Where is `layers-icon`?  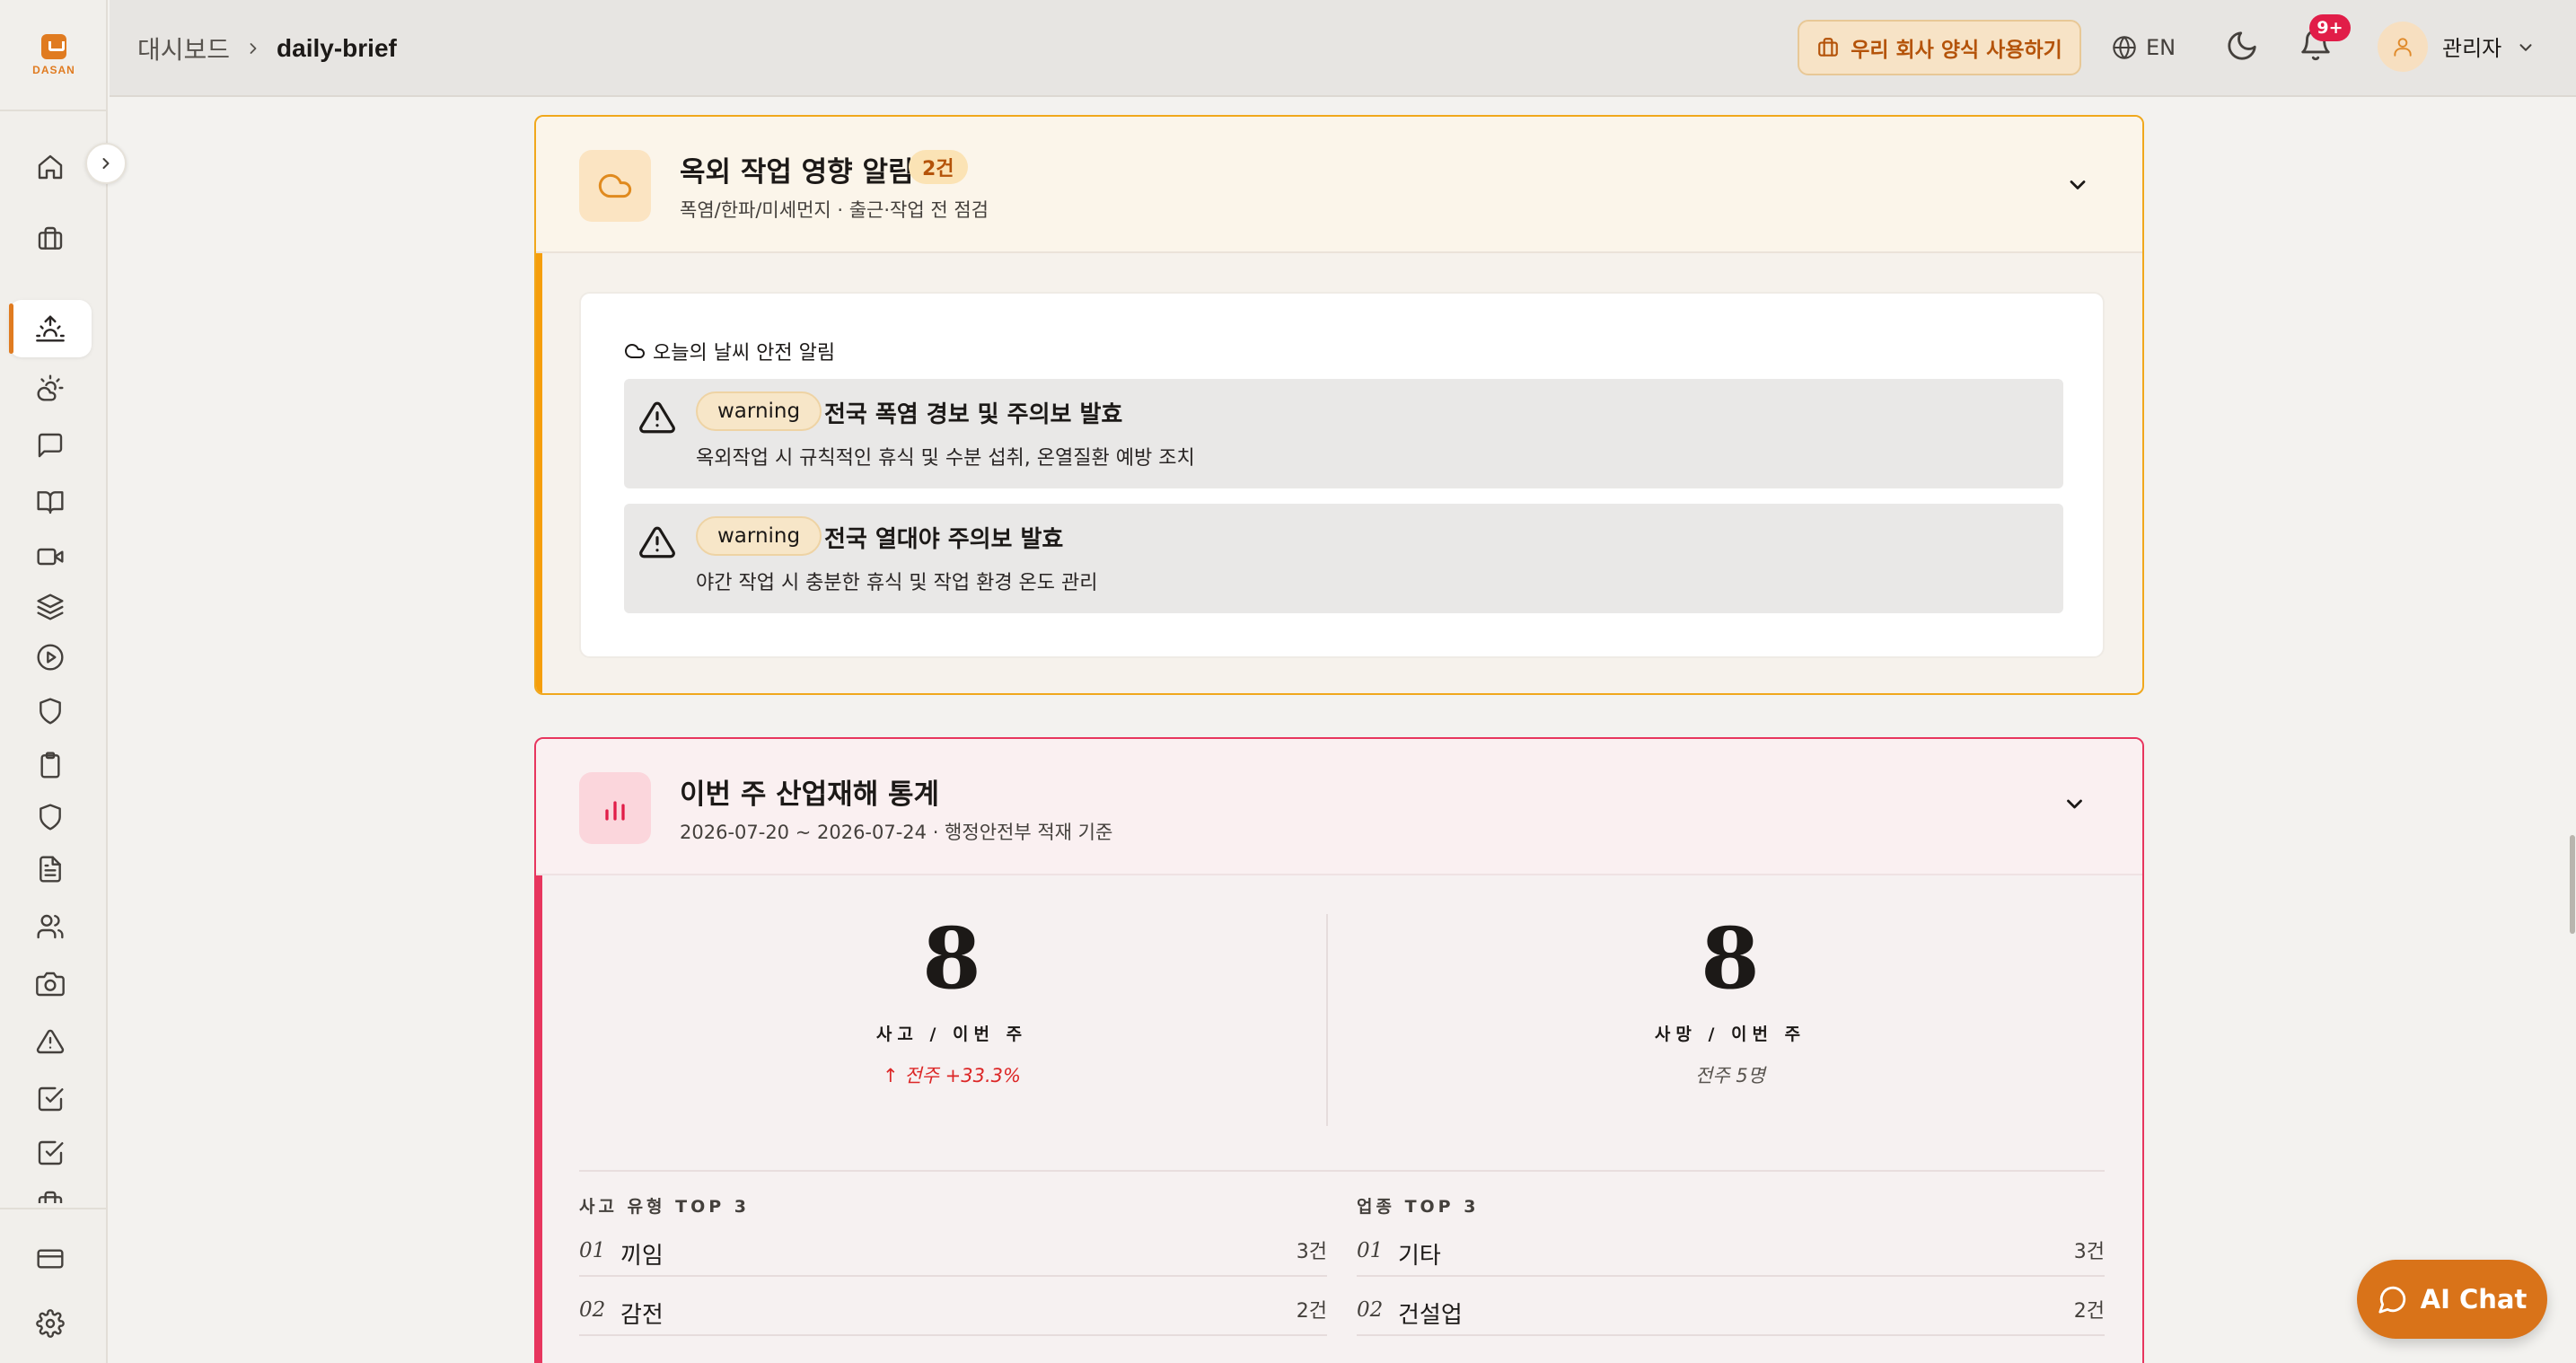
layers-icon is located at coordinates (50, 607).